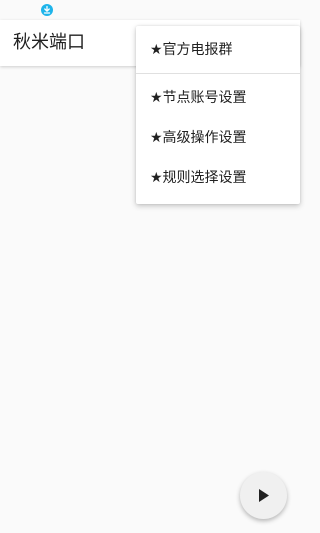  I want to click on menu-item-telegram-group: ★官方电报群, so click(218, 50).